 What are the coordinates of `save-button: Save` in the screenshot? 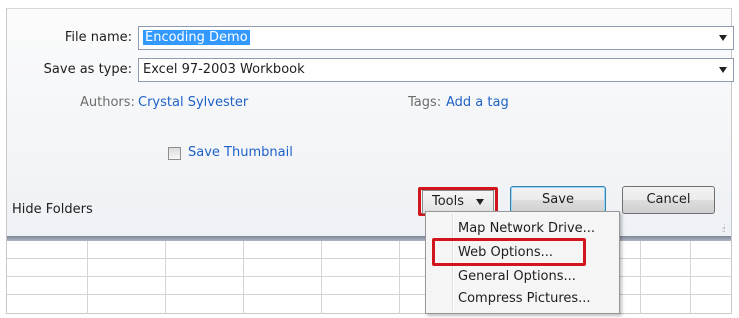 It's located at (558, 200).